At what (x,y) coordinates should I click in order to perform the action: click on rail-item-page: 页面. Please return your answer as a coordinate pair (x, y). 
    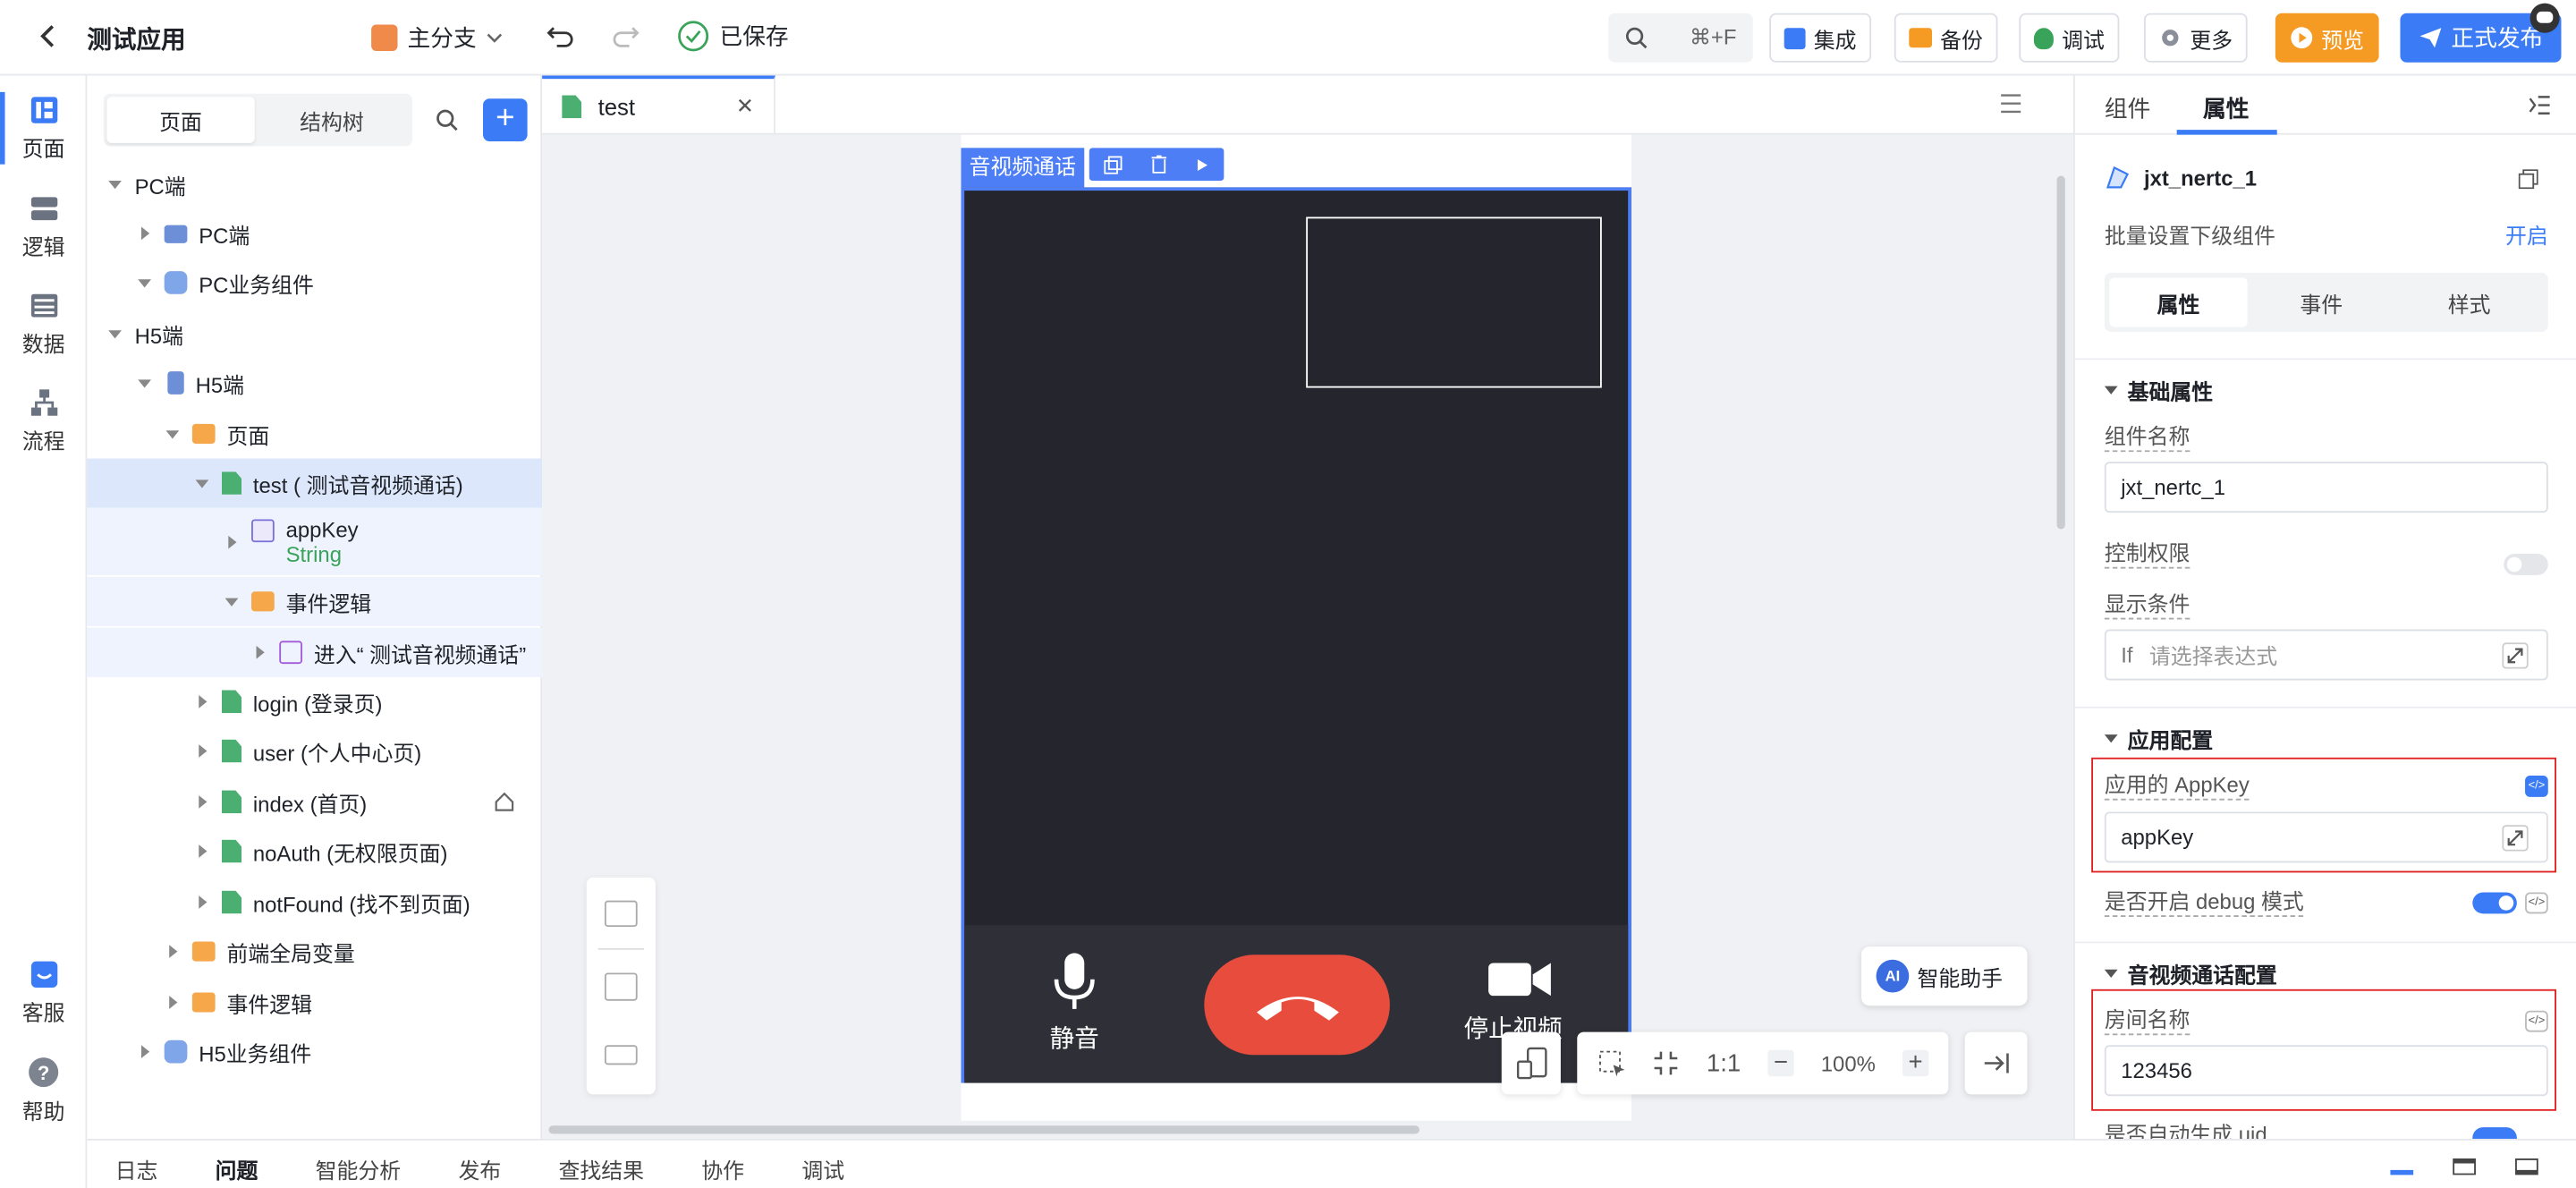
    Looking at the image, I should click on (43, 129).